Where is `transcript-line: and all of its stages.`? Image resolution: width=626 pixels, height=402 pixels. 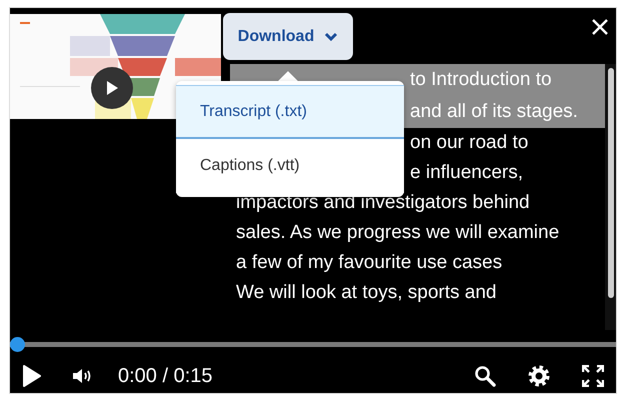 transcript-line: and all of its stages. is located at coordinates (494, 111).